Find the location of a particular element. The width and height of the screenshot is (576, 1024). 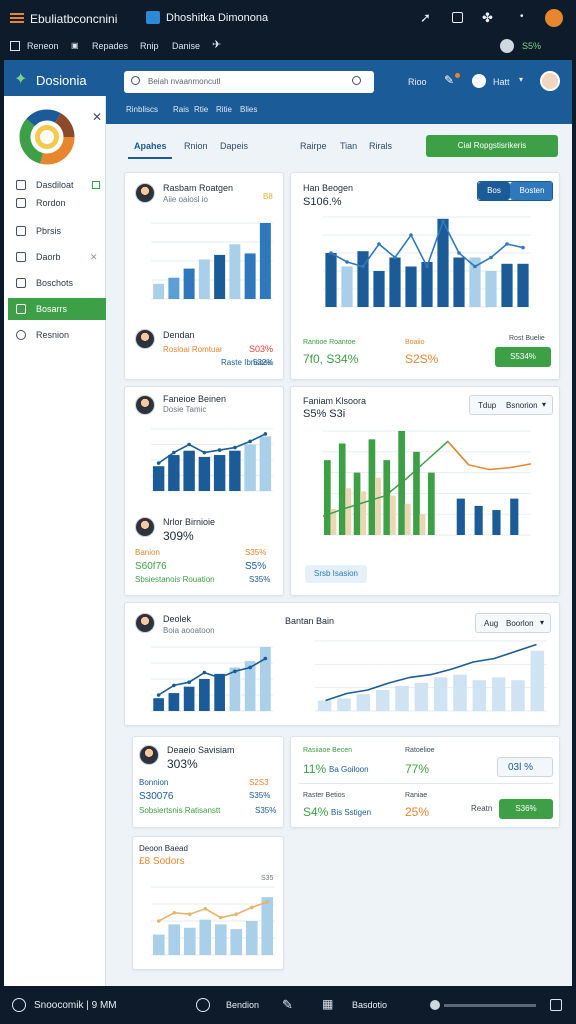

subtab-1: Rinbliscs is located at coordinates (142, 110).